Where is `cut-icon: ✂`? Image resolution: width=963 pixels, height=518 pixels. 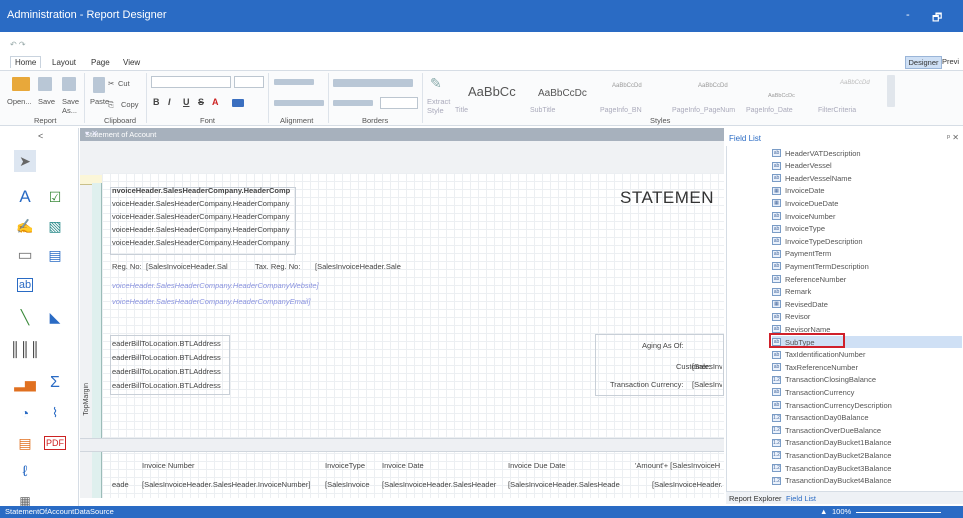 cut-icon: ✂ is located at coordinates (111, 83).